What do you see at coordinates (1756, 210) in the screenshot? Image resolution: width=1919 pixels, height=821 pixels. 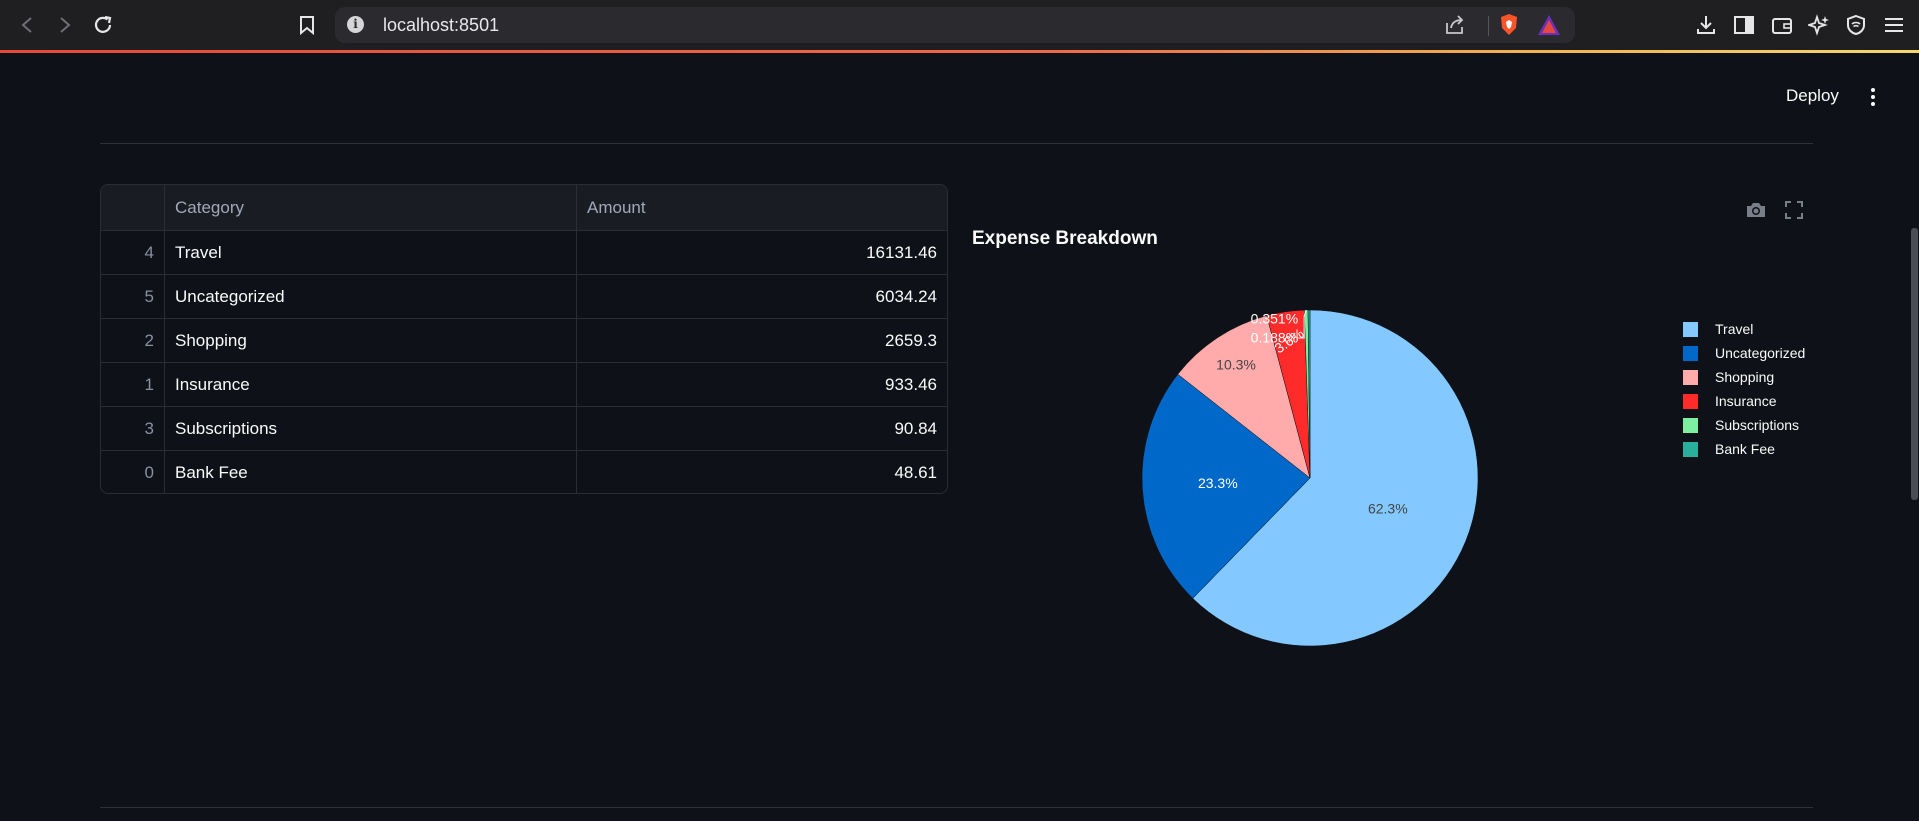 I see `camera-icon` at bounding box center [1756, 210].